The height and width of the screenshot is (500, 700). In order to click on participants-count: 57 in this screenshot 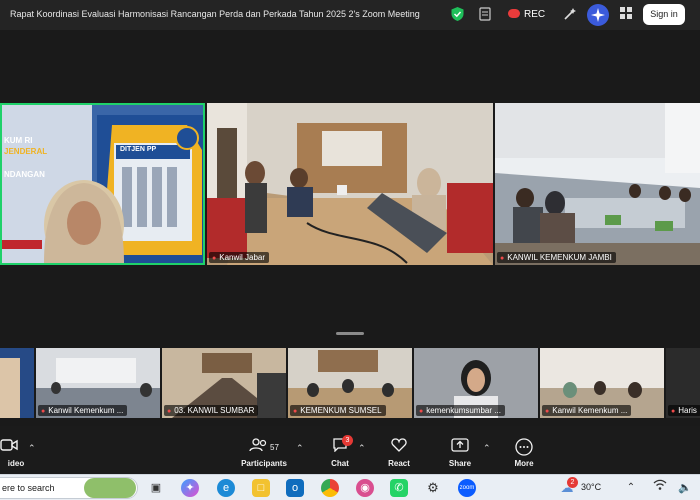, I will do `click(274, 447)`.